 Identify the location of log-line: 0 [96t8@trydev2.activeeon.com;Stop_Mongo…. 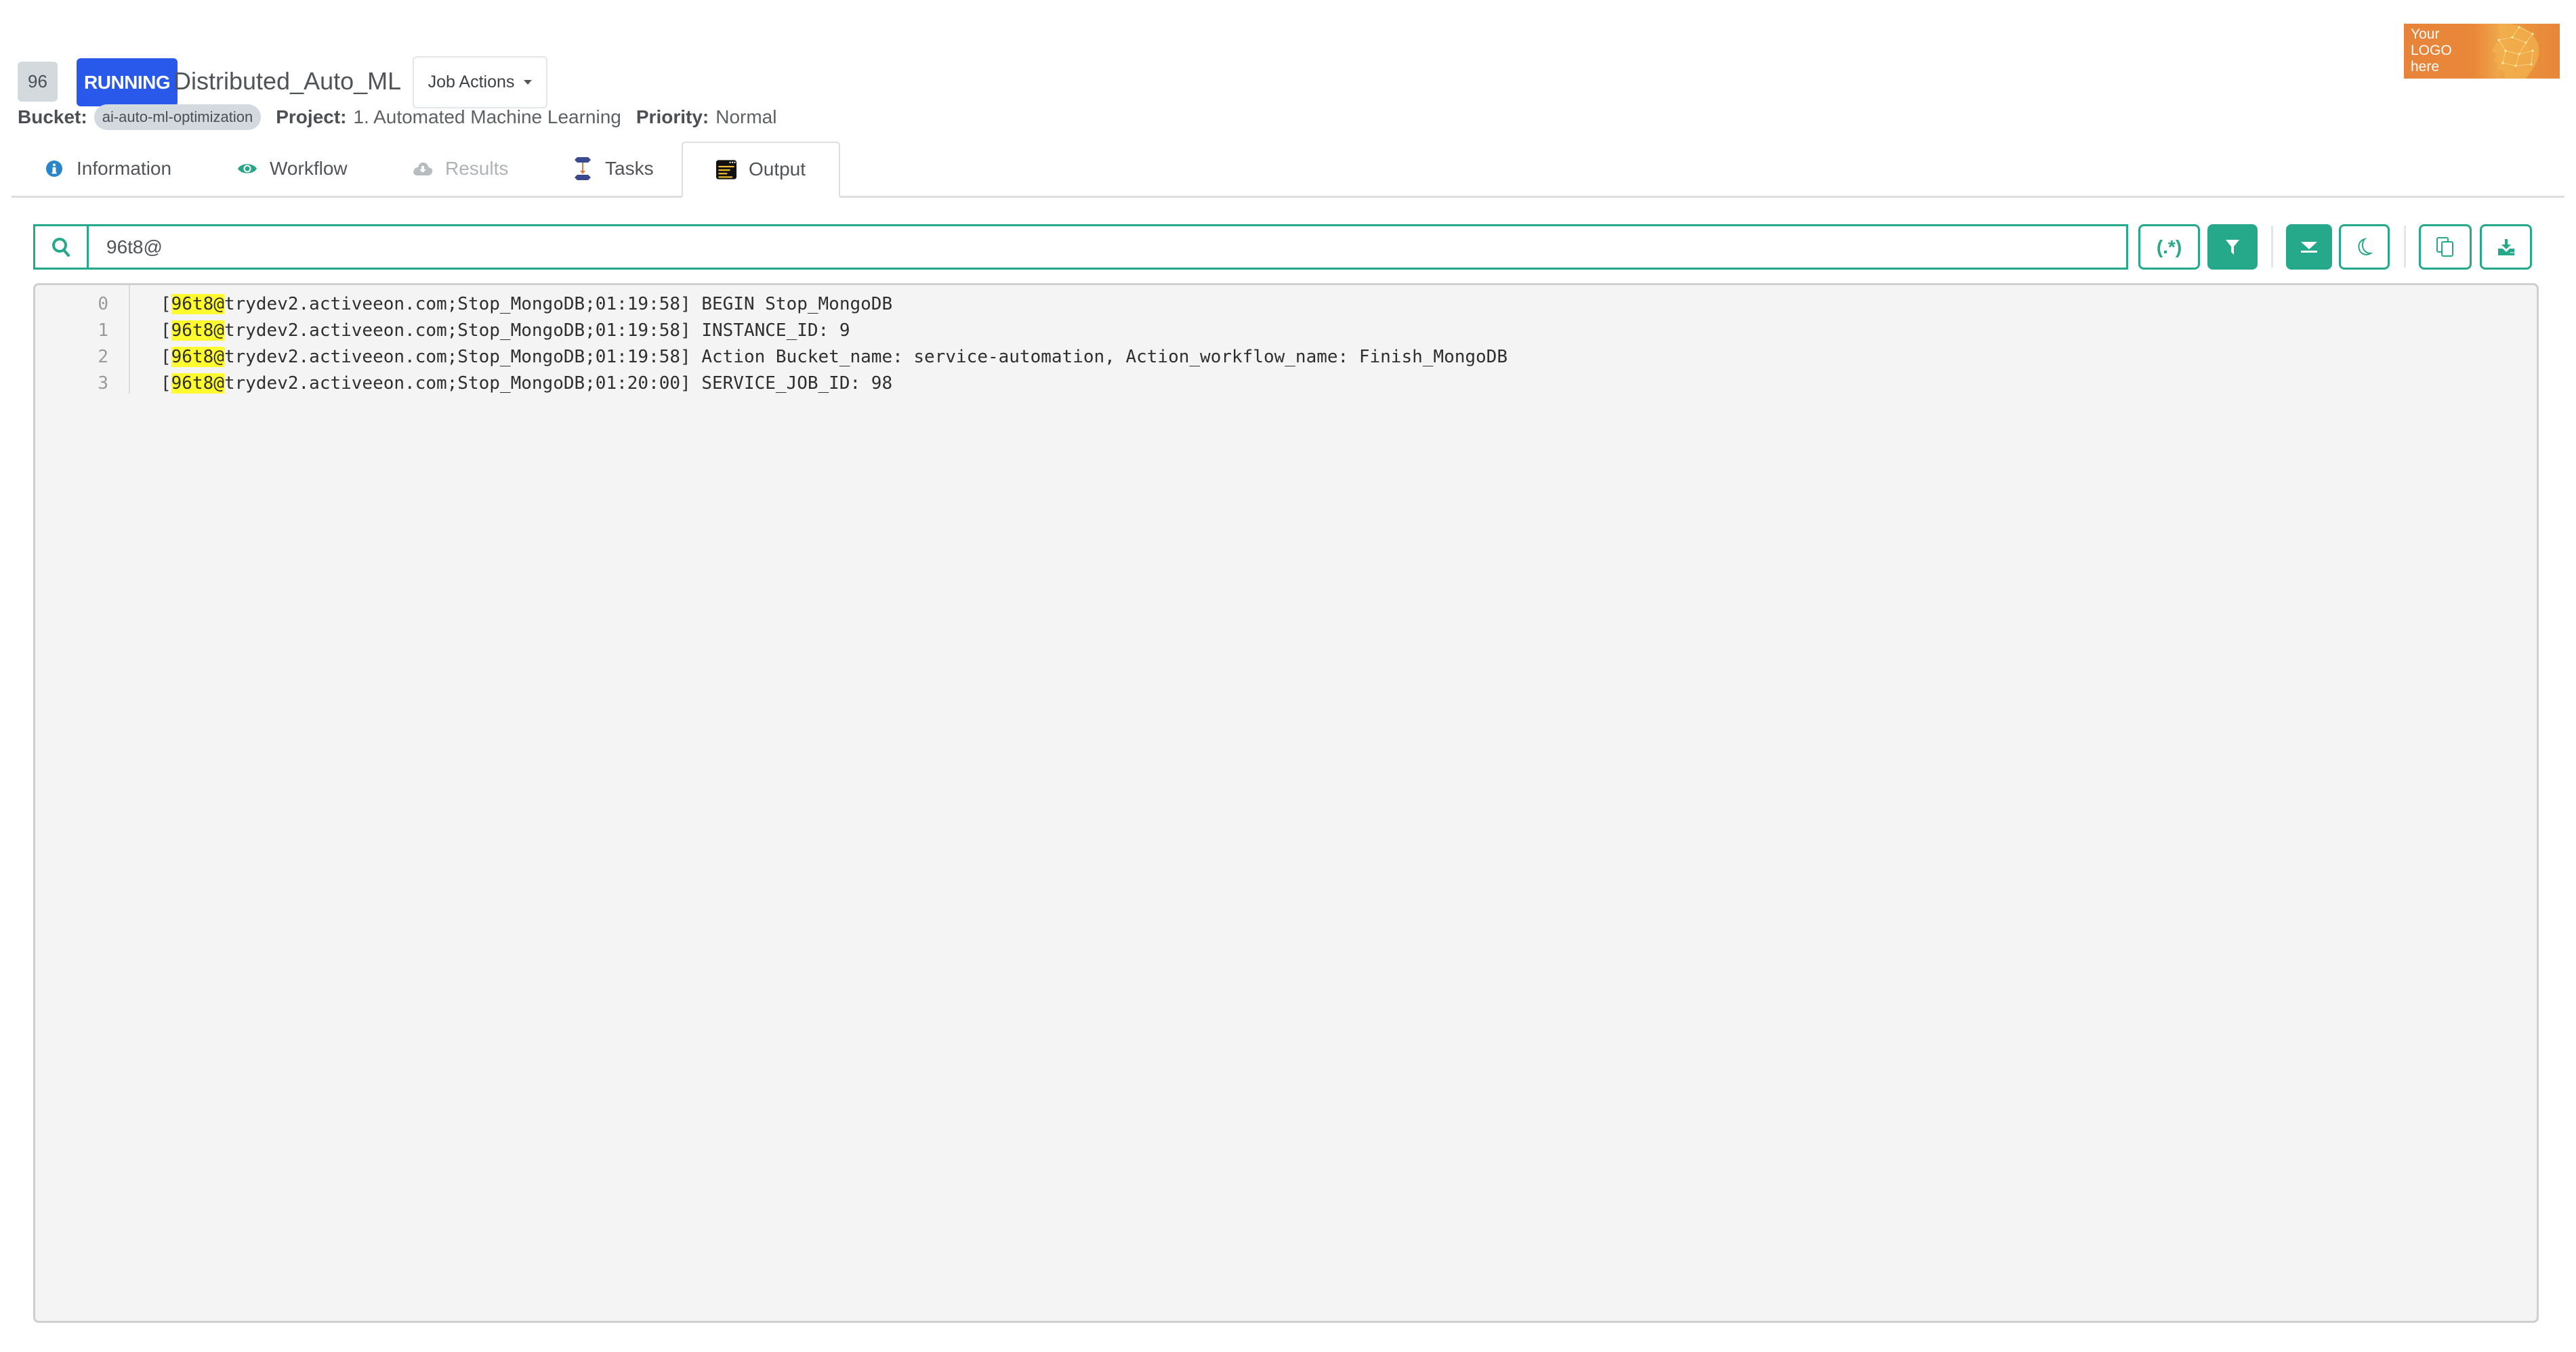
(463, 304).